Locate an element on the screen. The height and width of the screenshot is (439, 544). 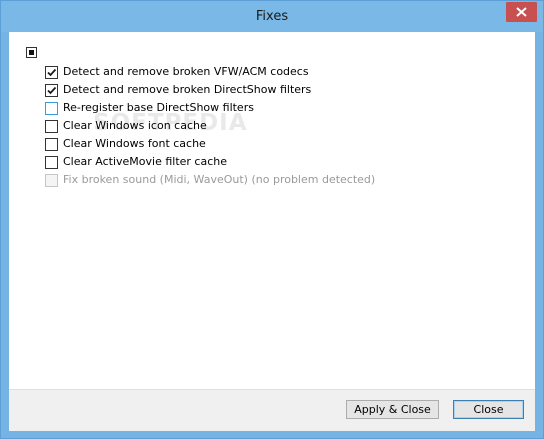
title-bar: Fixes is located at coordinates (272, 16).